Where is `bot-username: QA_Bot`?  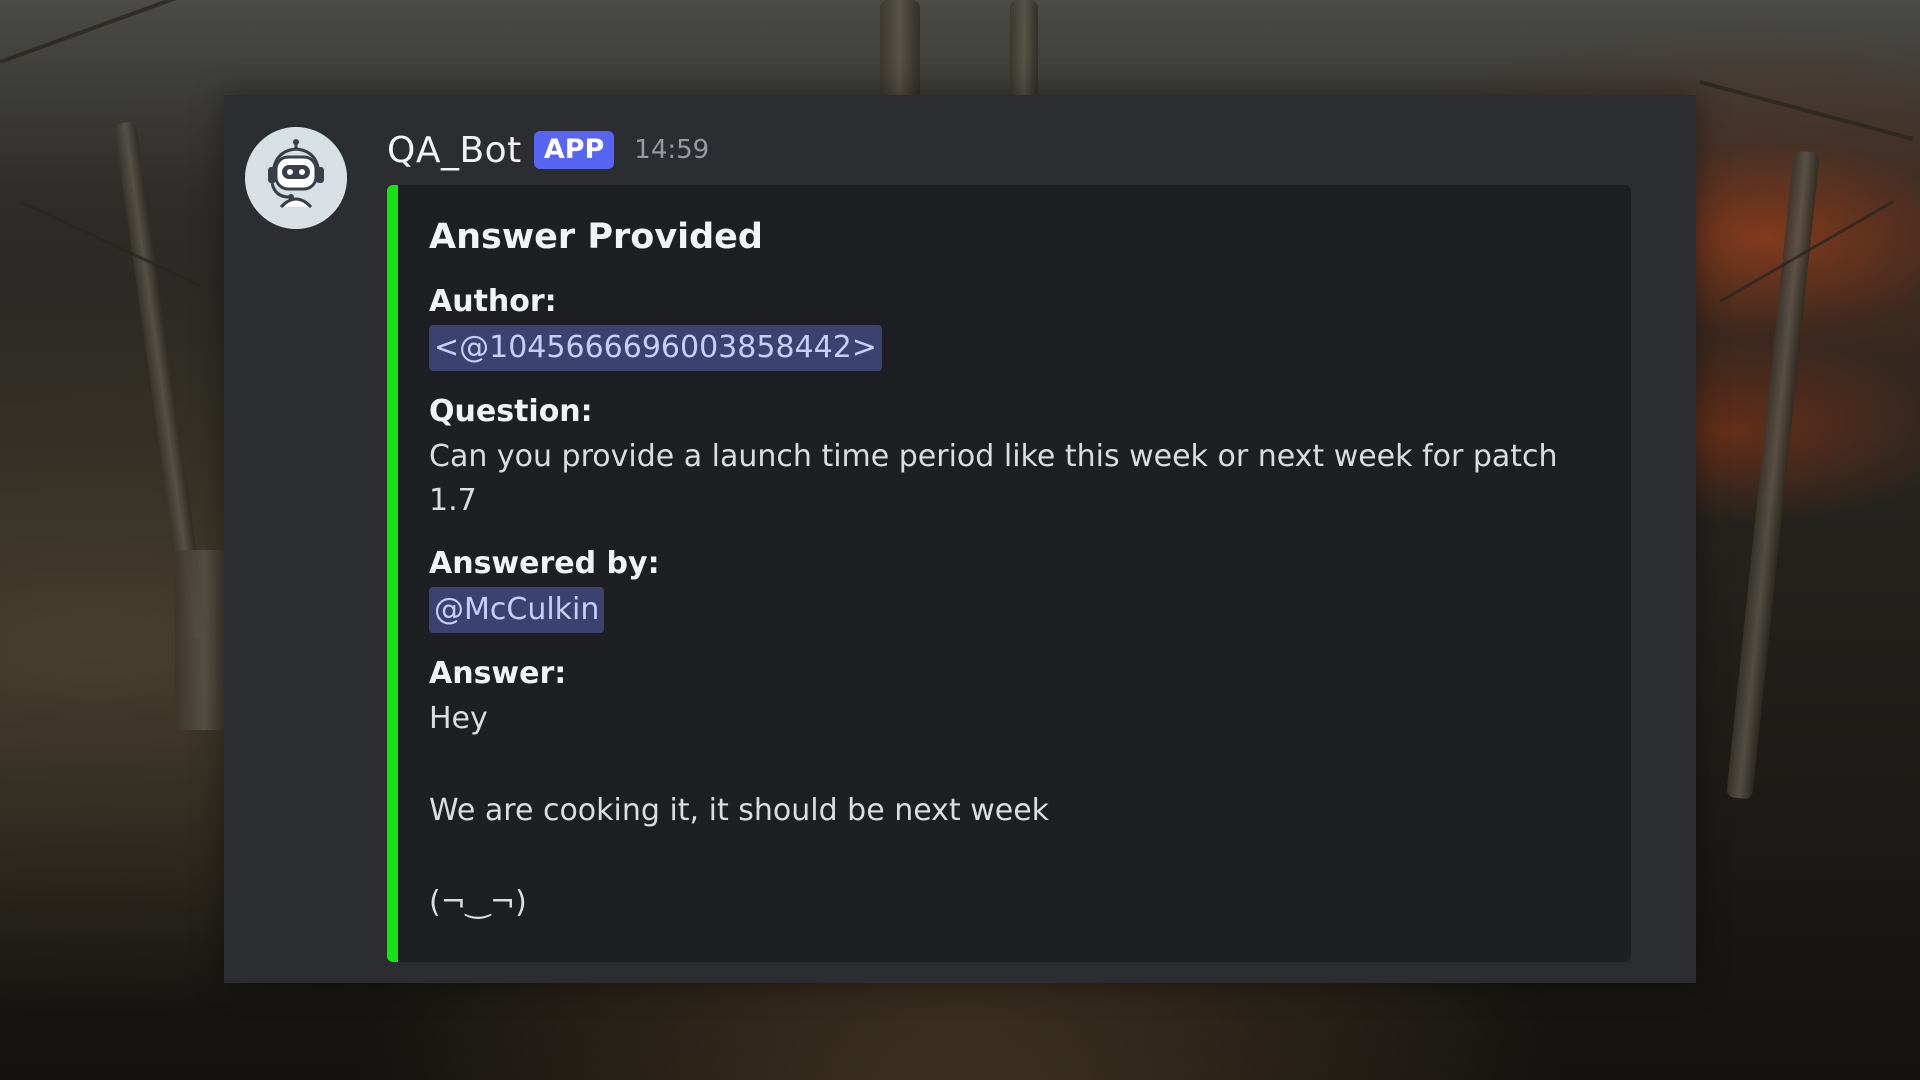 bot-username: QA_Bot is located at coordinates (454, 150).